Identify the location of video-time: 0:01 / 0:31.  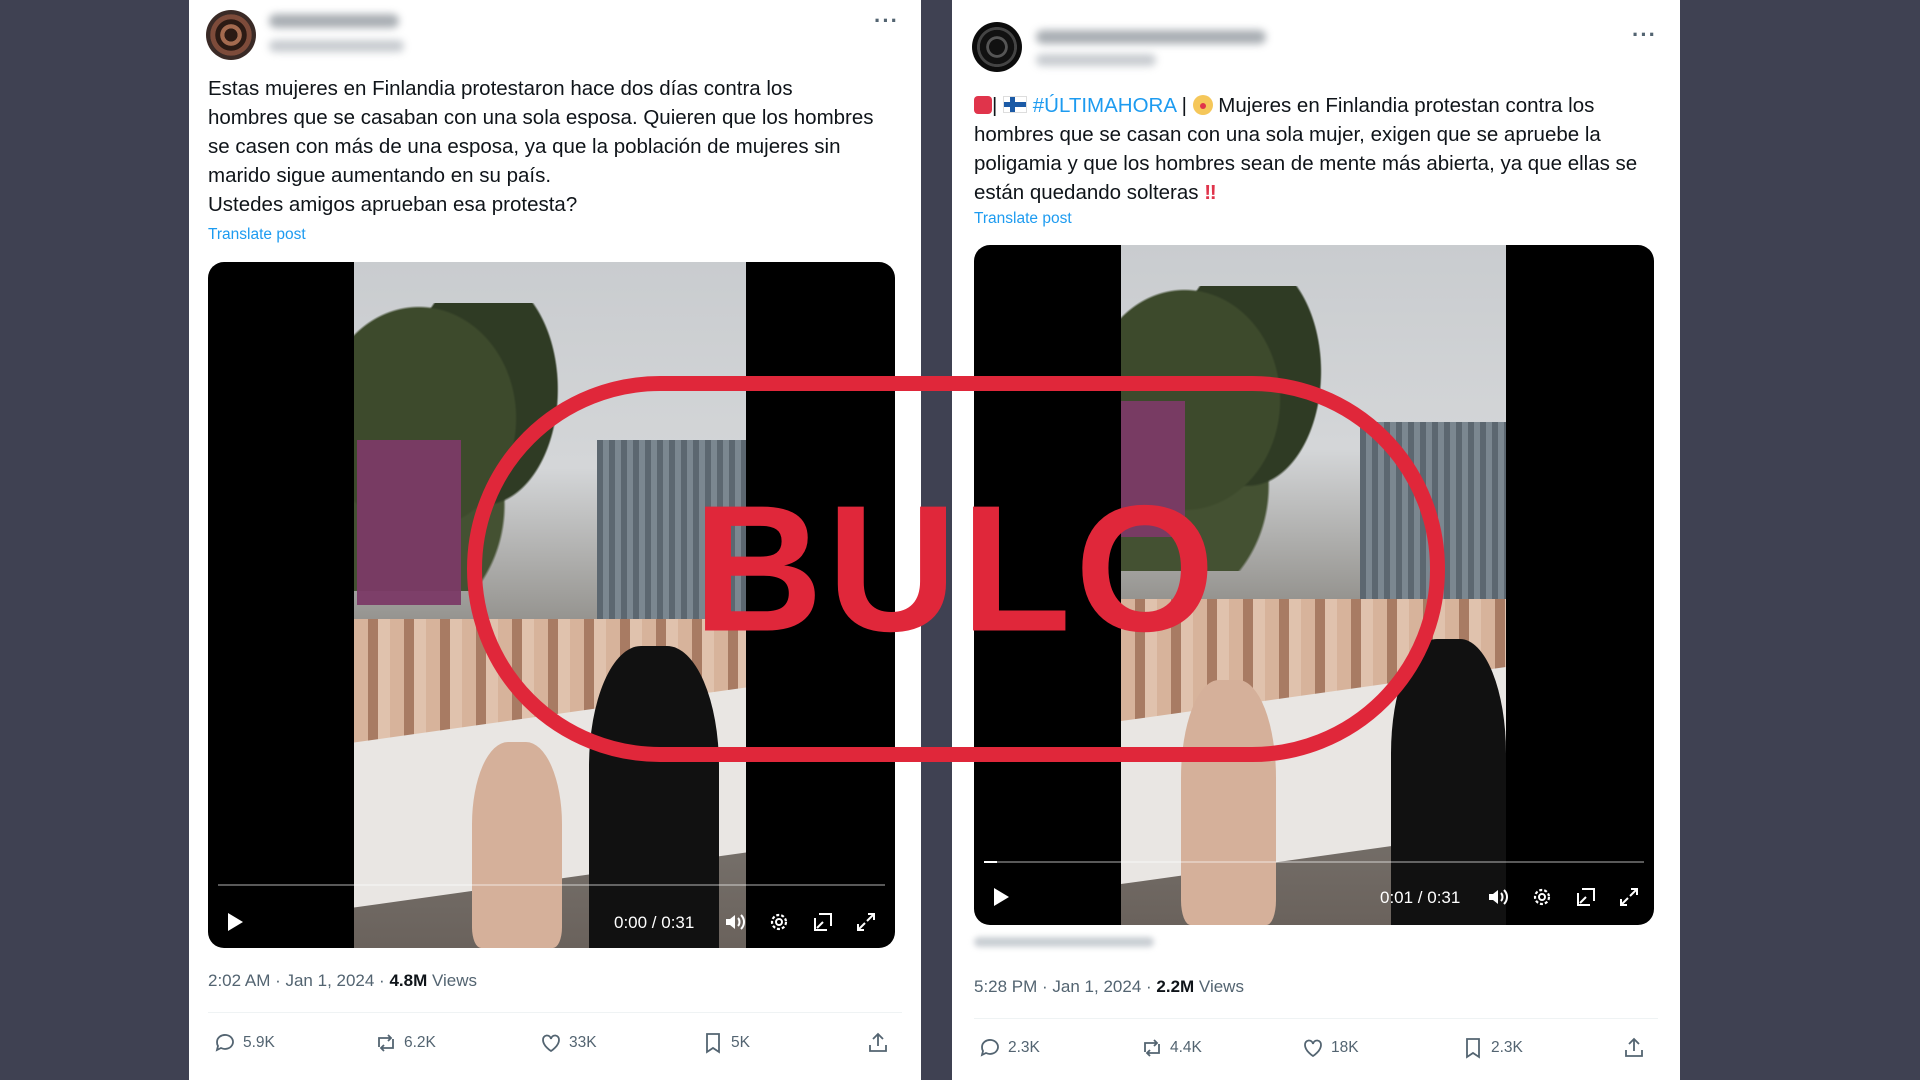
(1420, 897).